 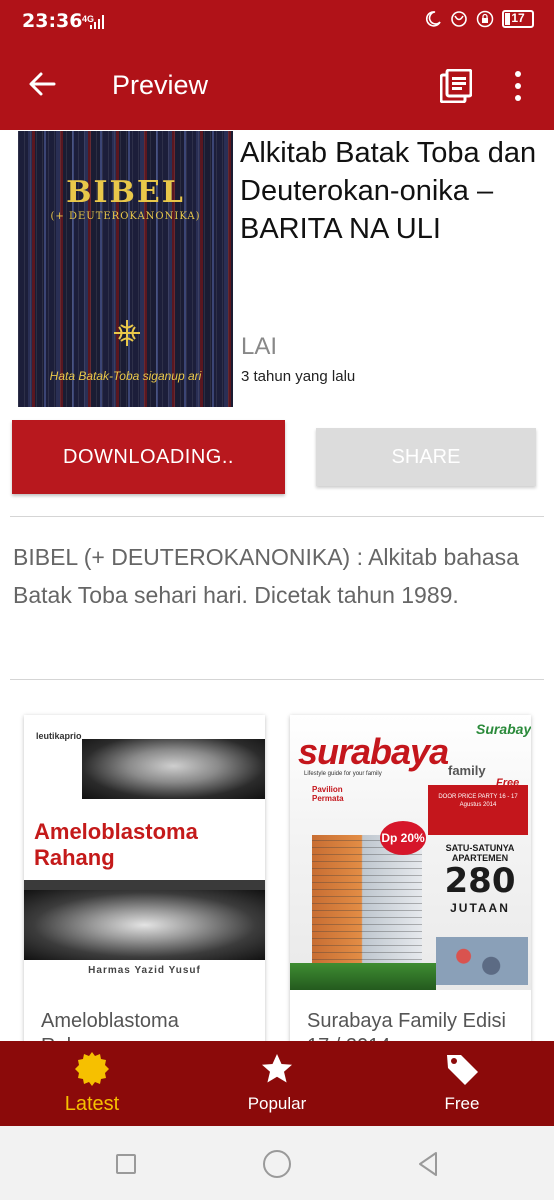 I want to click on cover-heading-line: Rahang, so click(x=74, y=857).